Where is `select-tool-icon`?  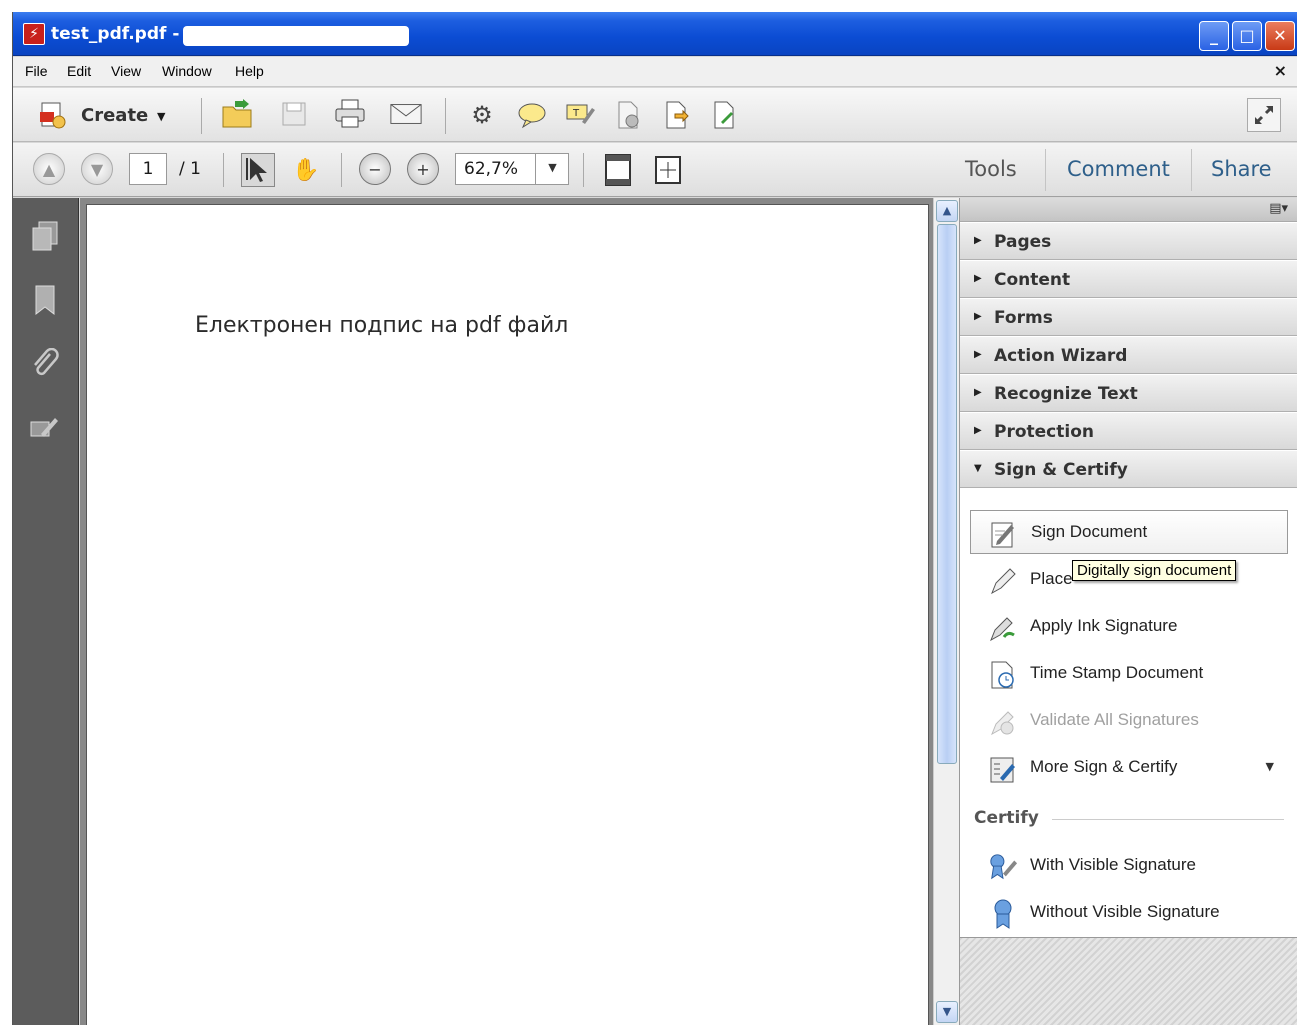 select-tool-icon is located at coordinates (258, 170).